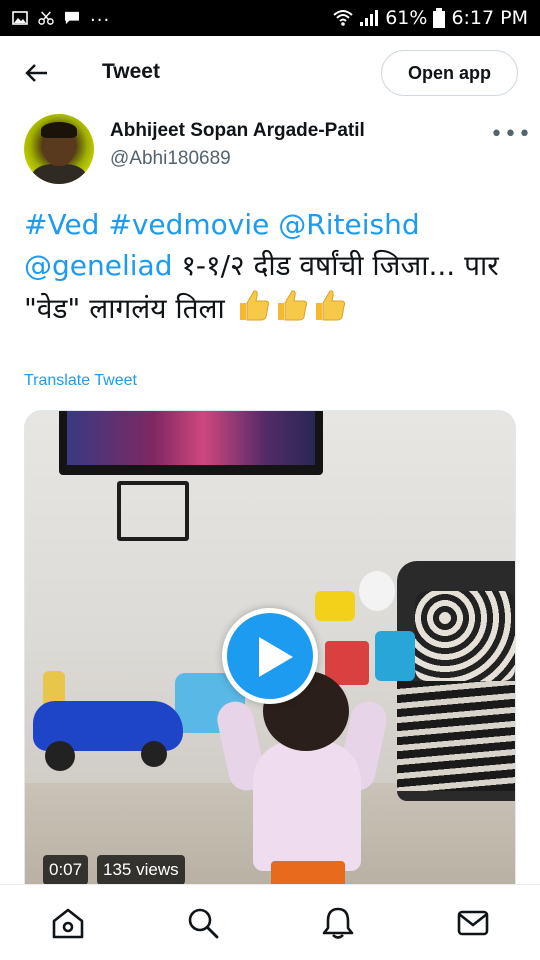 The height and width of the screenshot is (960, 540). Describe the element at coordinates (61, 224) in the screenshot. I see `hashtag-ved: #Ved` at that location.